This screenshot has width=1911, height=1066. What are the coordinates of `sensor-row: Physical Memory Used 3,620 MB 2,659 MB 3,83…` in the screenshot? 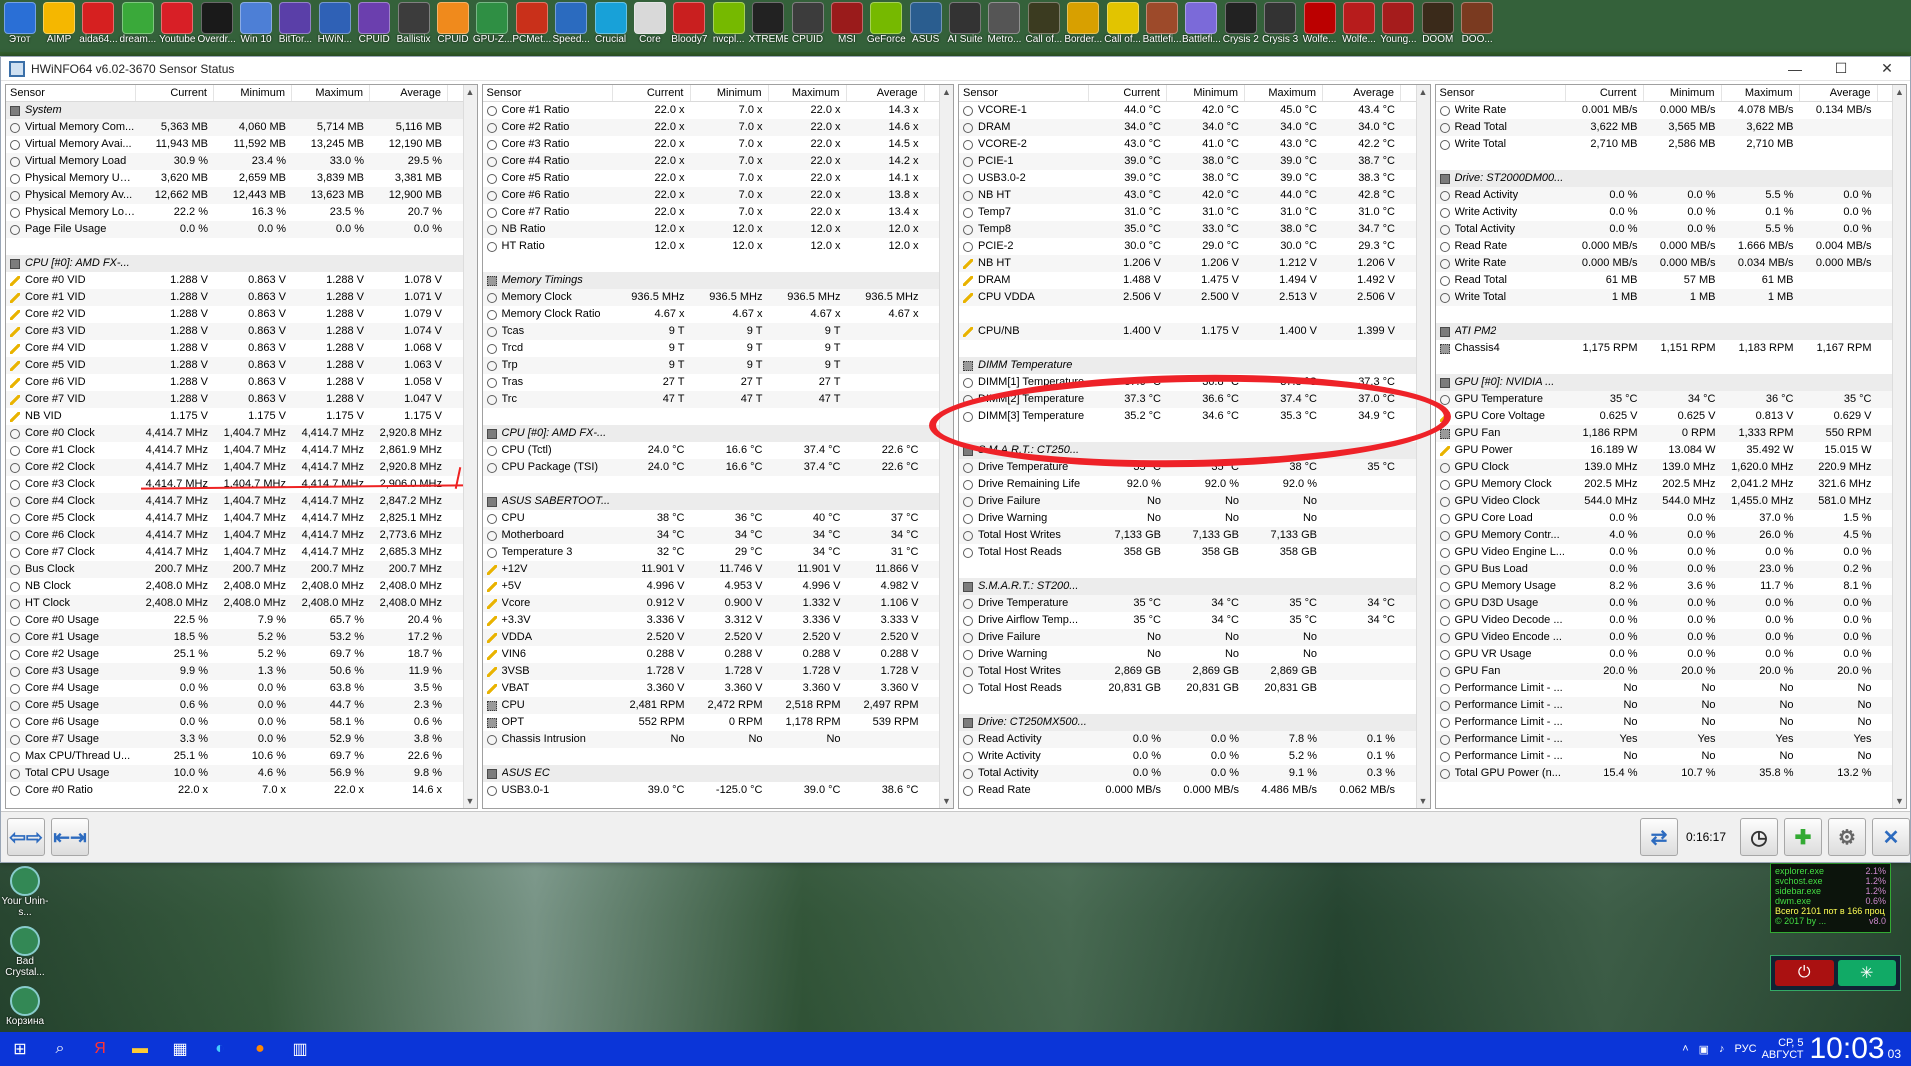 It's located at (241, 178).